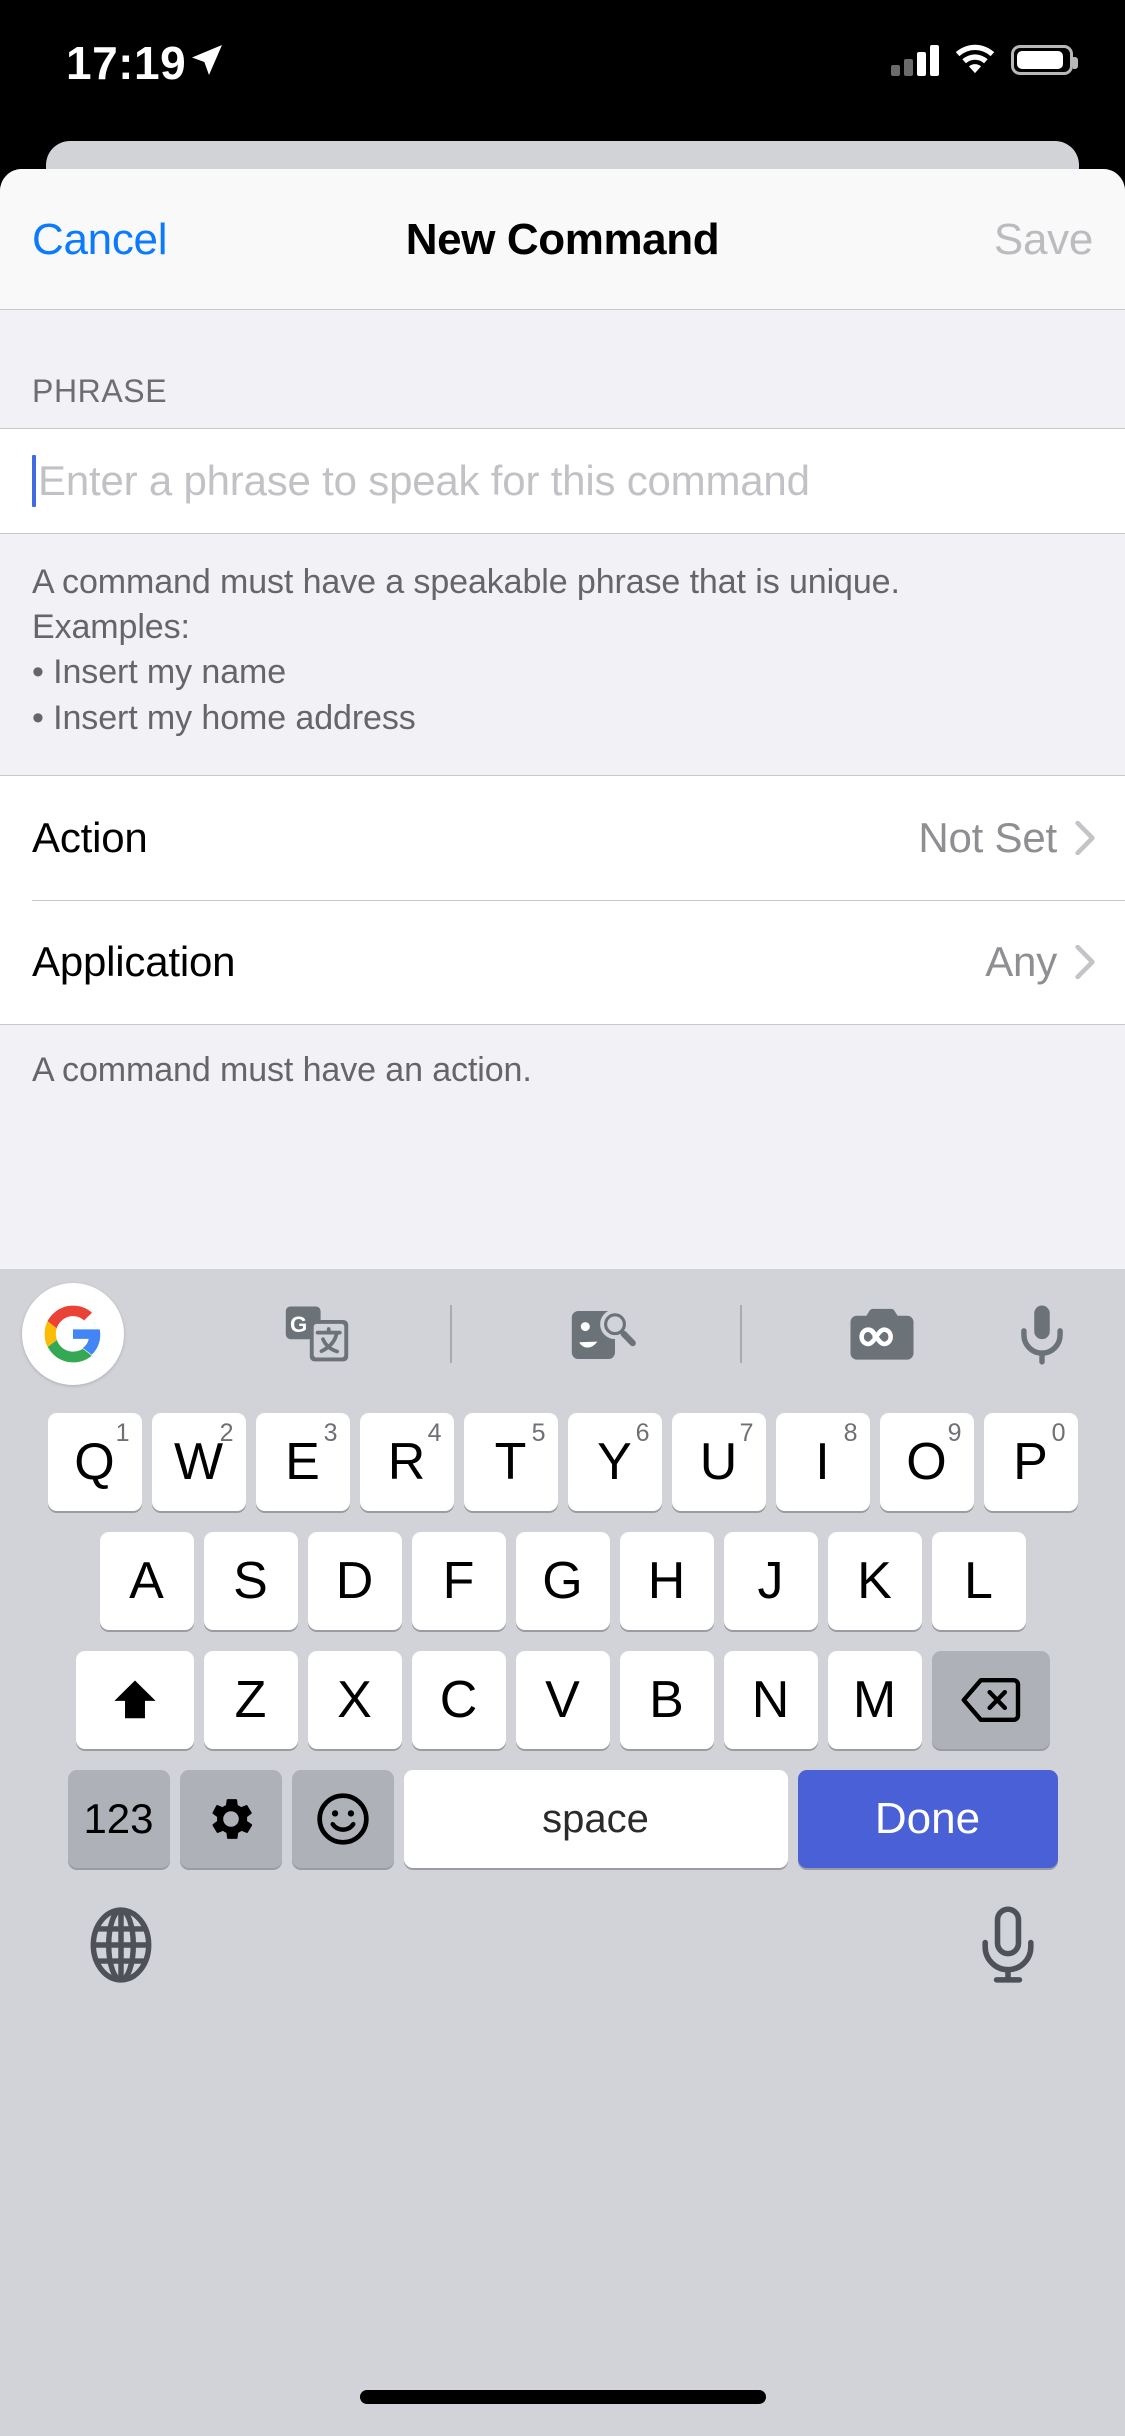 This screenshot has width=1125, height=2436. Describe the element at coordinates (562, 66) in the screenshot. I see `status-bar: 17:19` at that location.